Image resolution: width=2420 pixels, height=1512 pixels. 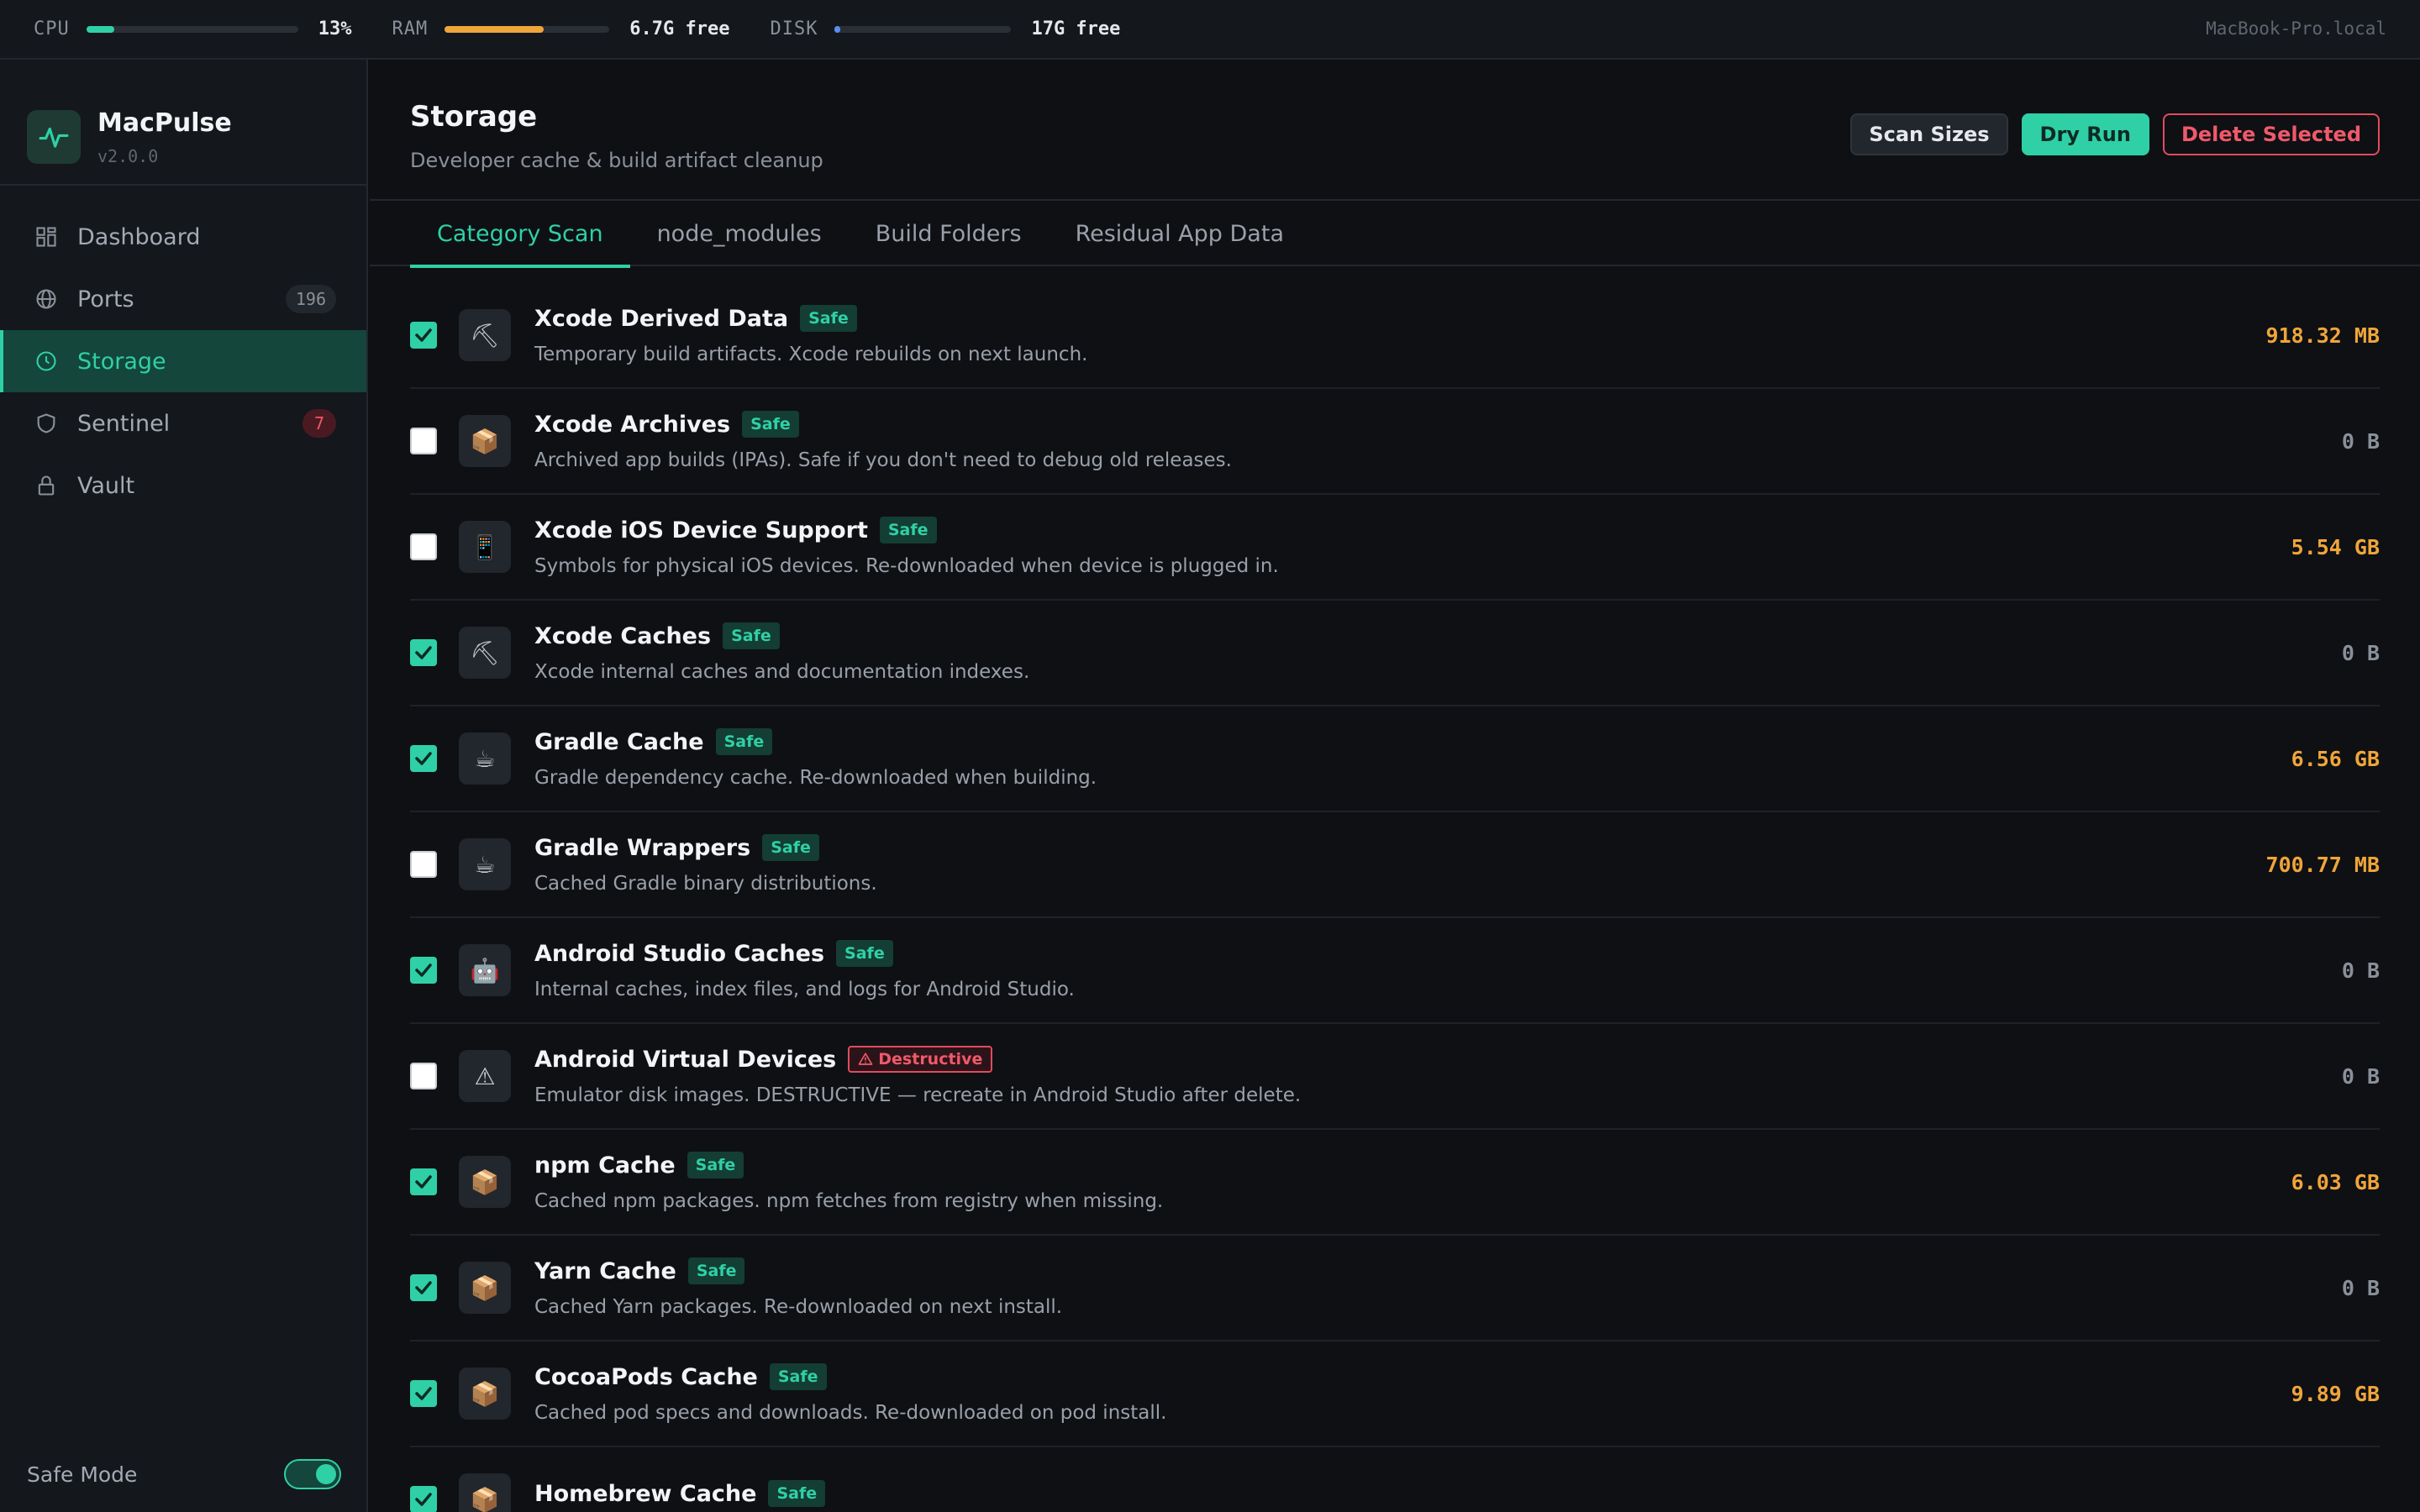 I want to click on category-title-line: Xcode Derived Data Safe, so click(x=1347, y=318).